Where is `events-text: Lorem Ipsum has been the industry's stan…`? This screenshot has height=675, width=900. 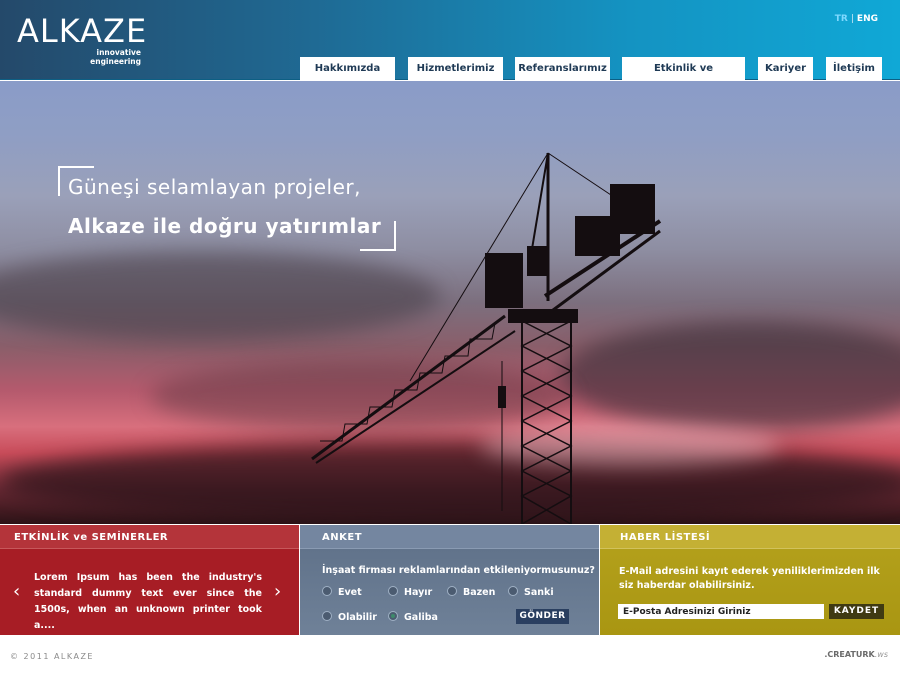
events-text: Lorem Ipsum has been the industry's stan… is located at coordinates (148, 601).